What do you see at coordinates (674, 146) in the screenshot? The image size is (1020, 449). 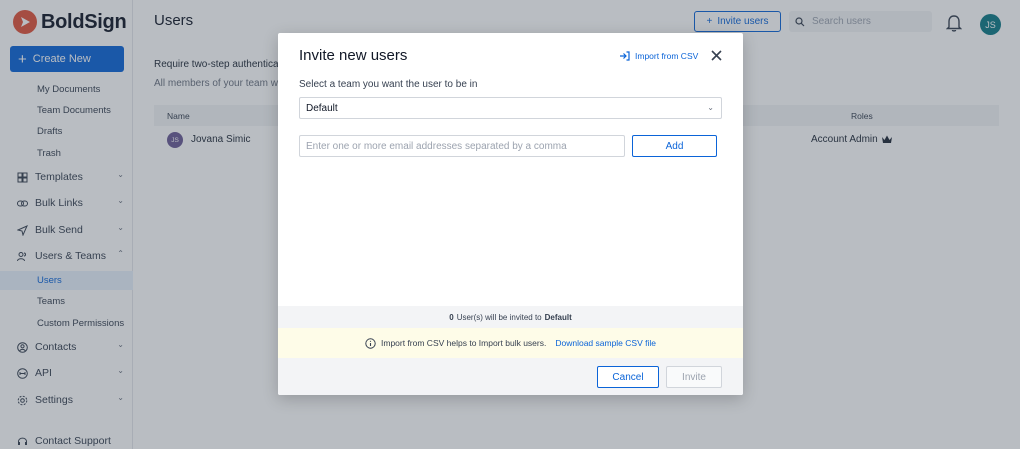 I see `add-button: Add` at bounding box center [674, 146].